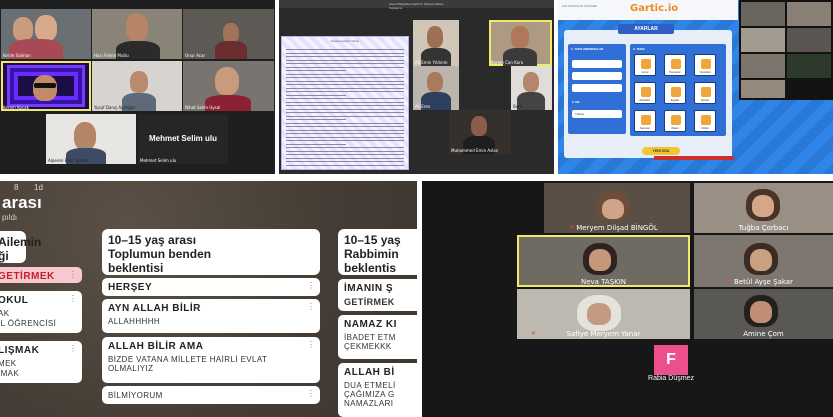 This screenshot has width=833, height=417. I want to click on theme-card-animals: Hayvanlar, so click(675, 65).